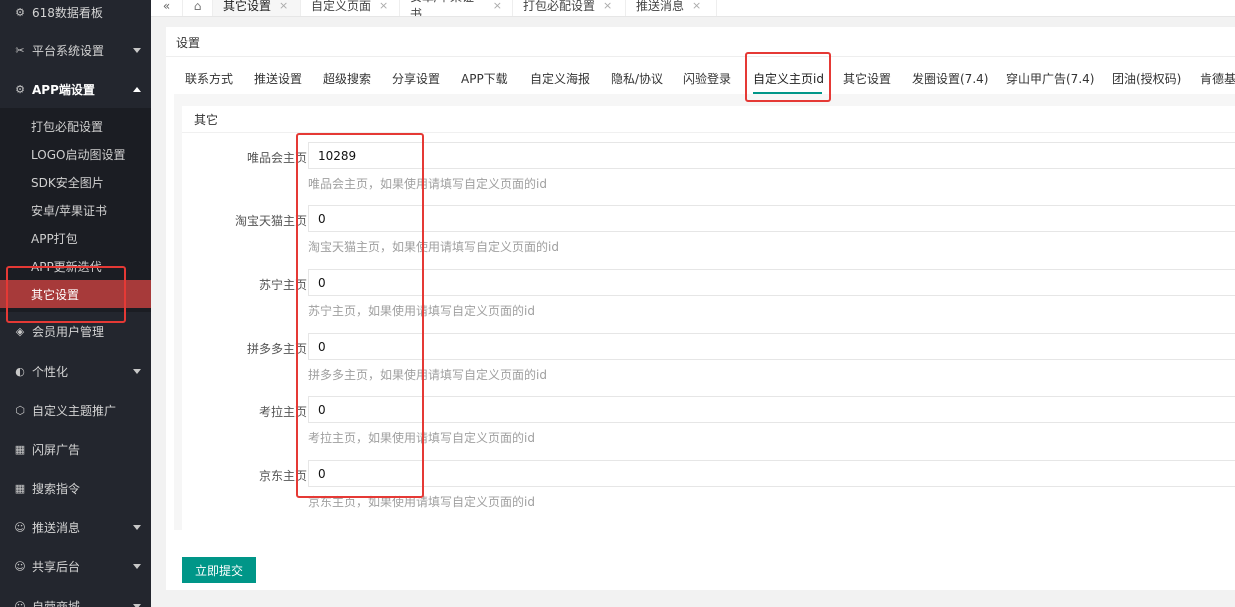  Describe the element at coordinates (75, 597) in the screenshot. I see `sidebar-item-self-mall: ☺ 自营商城` at that location.